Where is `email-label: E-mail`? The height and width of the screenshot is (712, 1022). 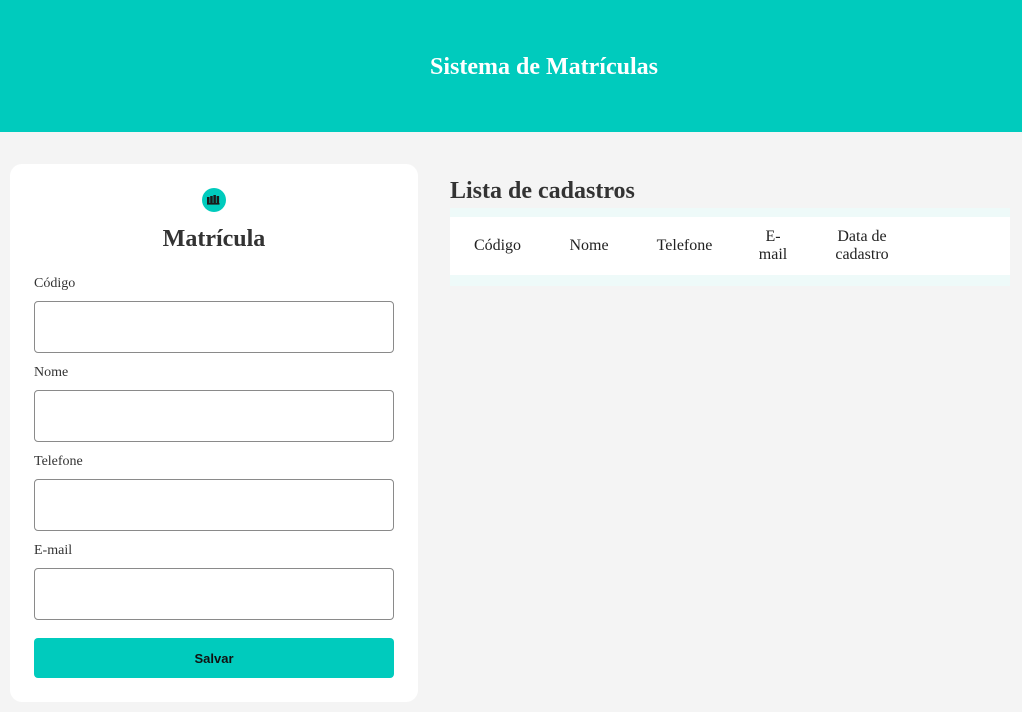
email-label: E-mail is located at coordinates (53, 550).